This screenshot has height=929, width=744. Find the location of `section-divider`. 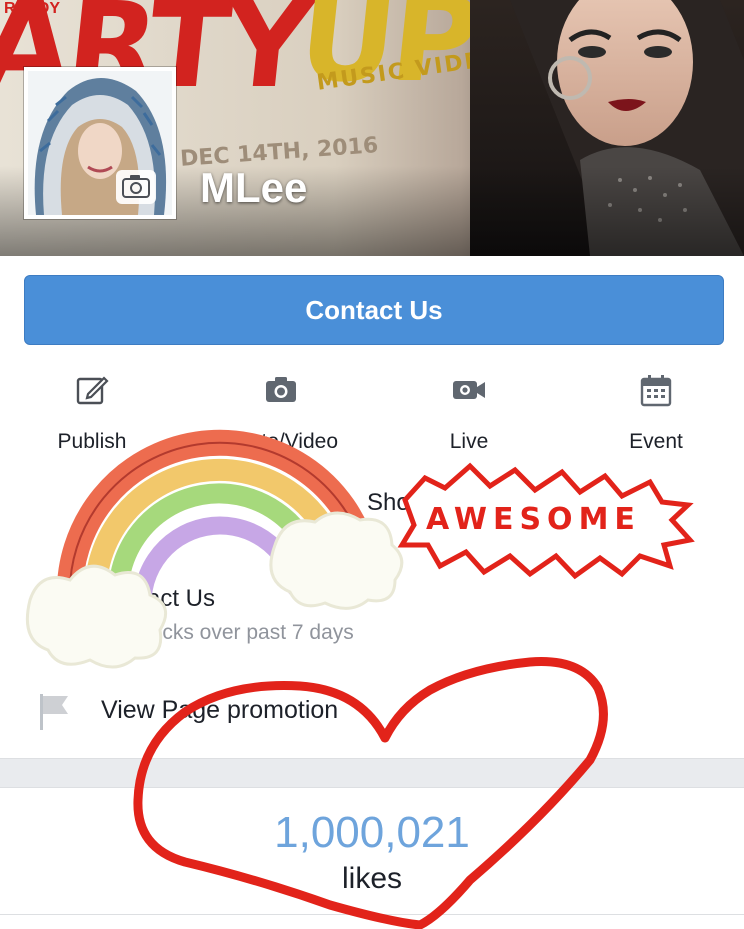

section-divider is located at coordinates (372, 773).